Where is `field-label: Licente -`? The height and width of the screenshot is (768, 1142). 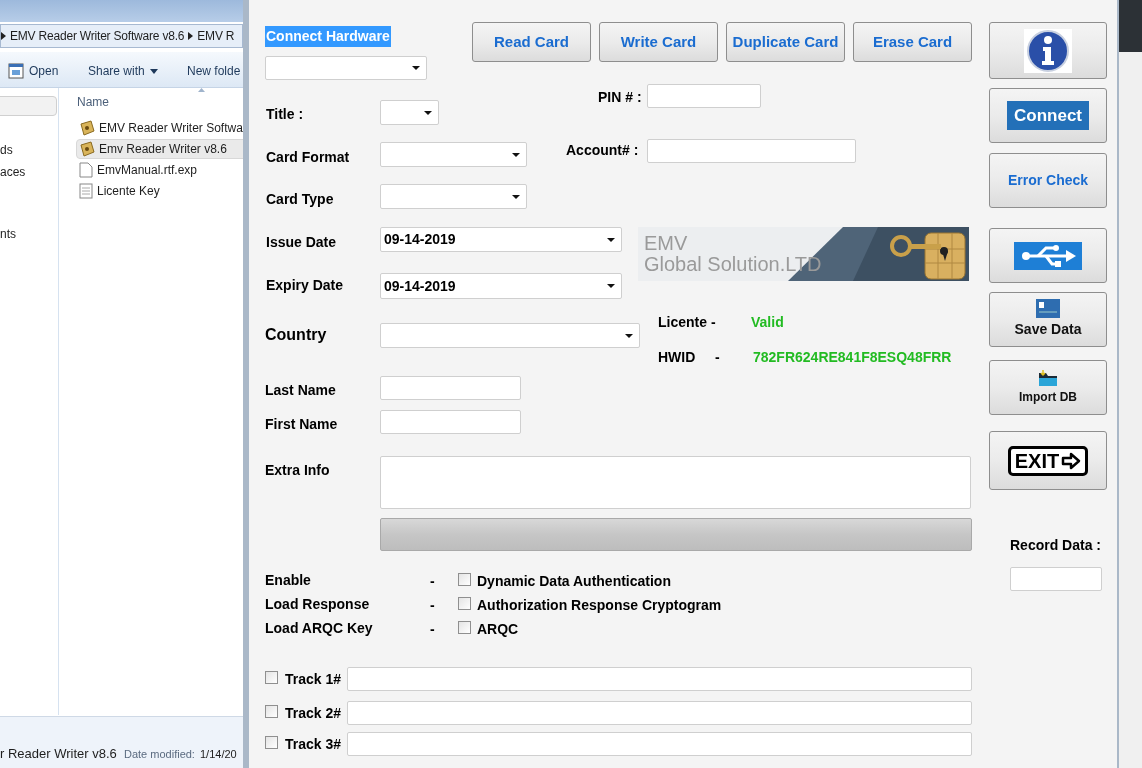 field-label: Licente - is located at coordinates (687, 322).